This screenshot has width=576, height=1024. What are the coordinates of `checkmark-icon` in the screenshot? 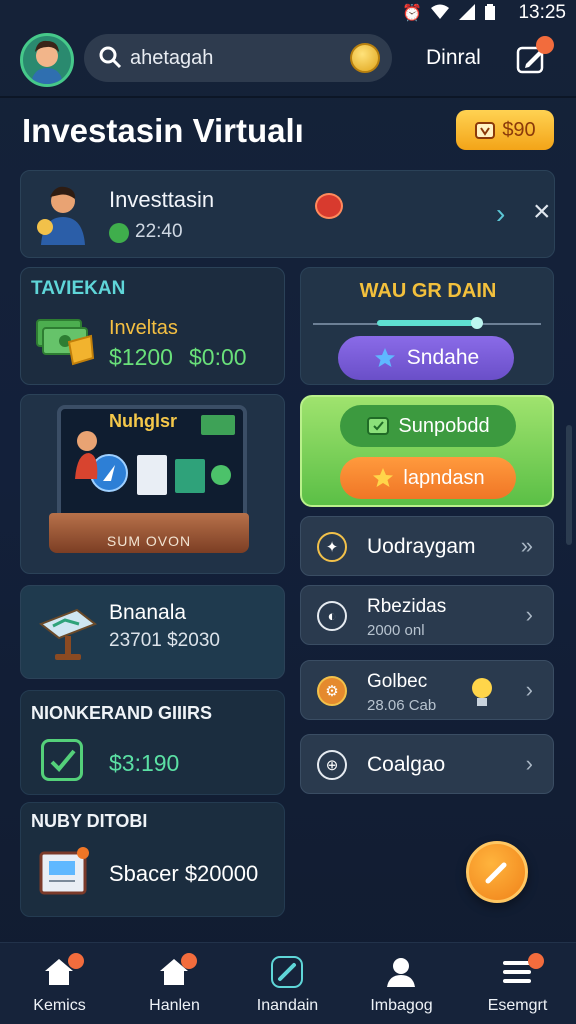 It's located at (62, 760).